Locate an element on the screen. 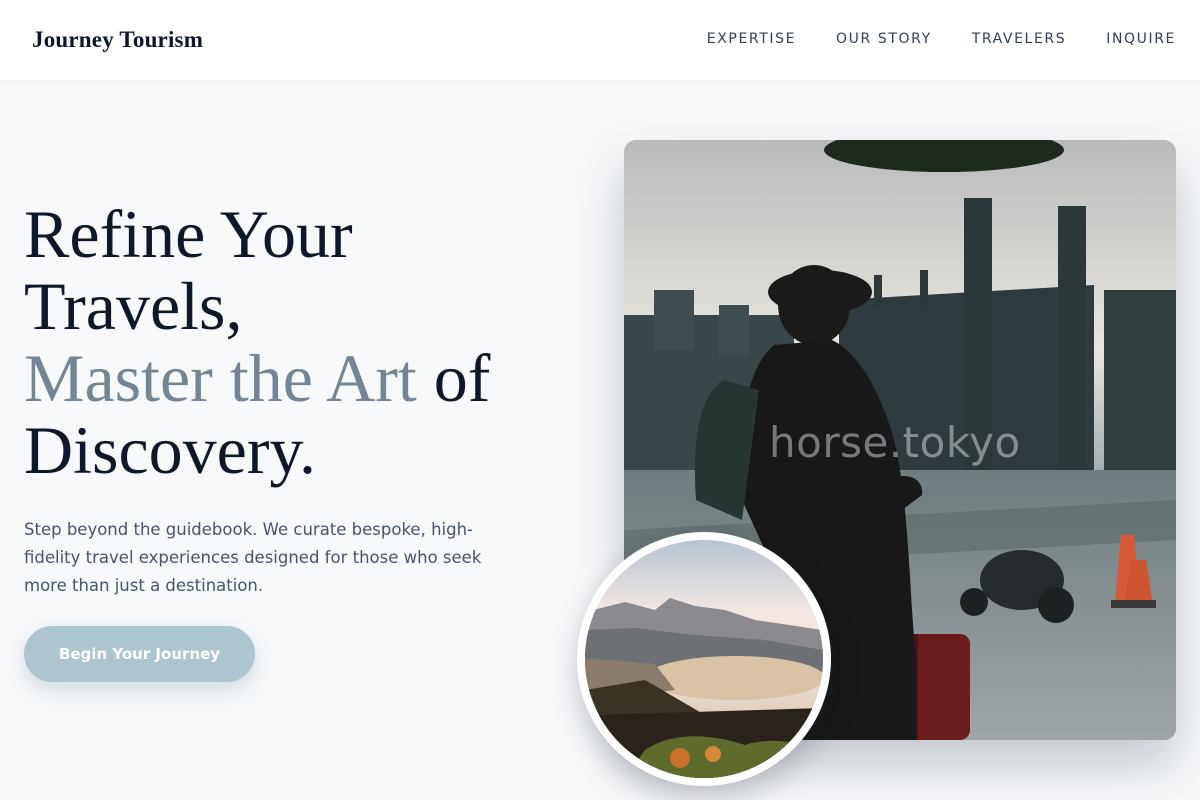 The image size is (1200, 800). mountain-viewpoint-photo is located at coordinates (704, 659).